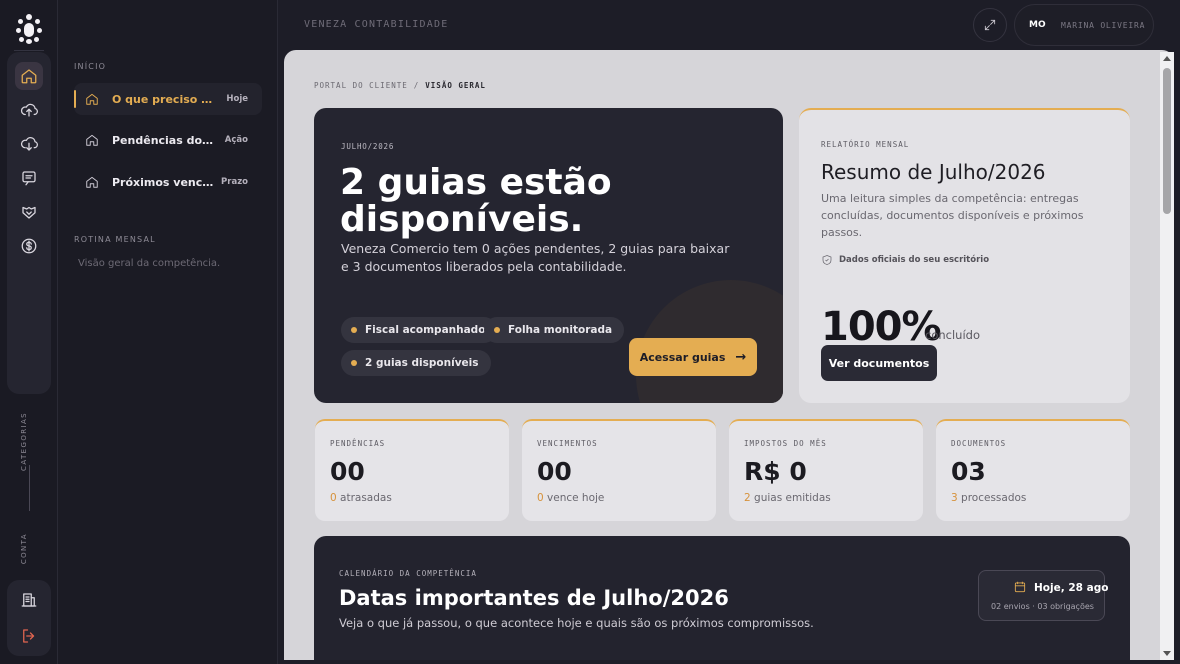 The image size is (1180, 664). What do you see at coordinates (361, 498) in the screenshot?
I see `stat-sub: 0 atrasadas` at bounding box center [361, 498].